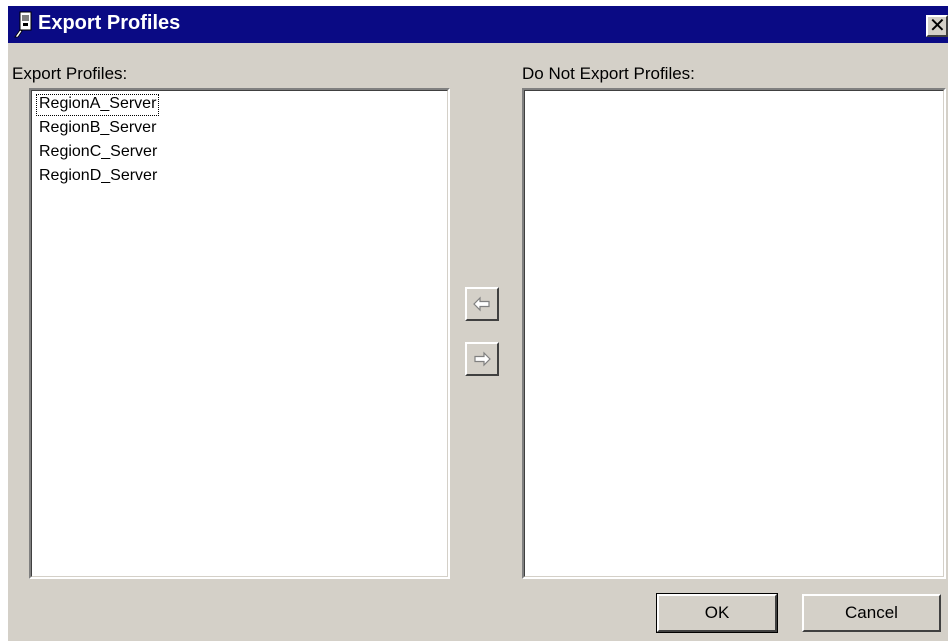  Describe the element at coordinates (23, 24) in the screenshot. I see `app-icon` at that location.